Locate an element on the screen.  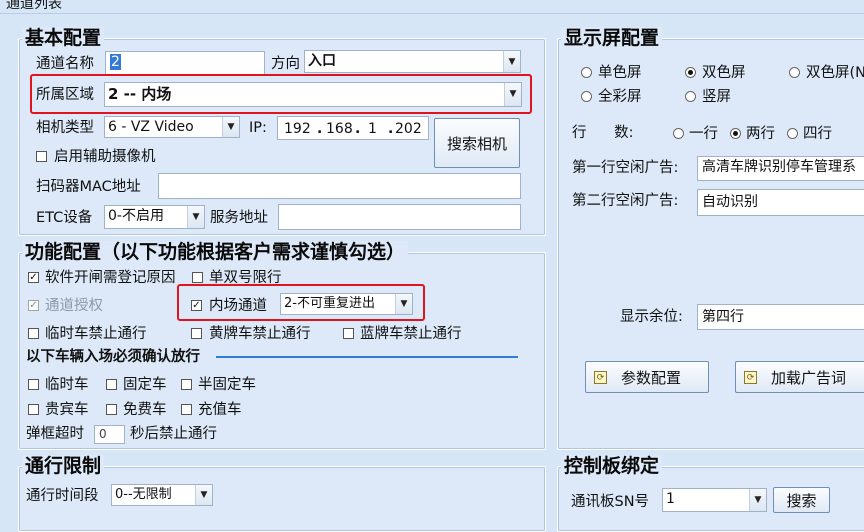
channel-name-input: 2 is located at coordinates (185, 63).